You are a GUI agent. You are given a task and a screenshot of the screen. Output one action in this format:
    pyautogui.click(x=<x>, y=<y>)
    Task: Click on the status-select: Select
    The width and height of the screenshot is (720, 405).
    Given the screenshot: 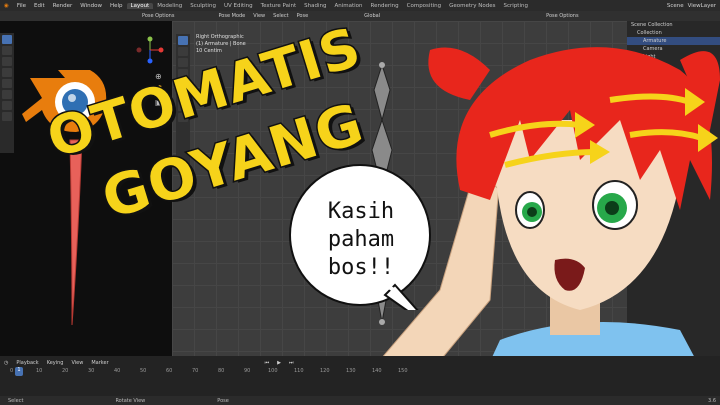 What is the action you would take?
    pyautogui.click(x=16, y=400)
    